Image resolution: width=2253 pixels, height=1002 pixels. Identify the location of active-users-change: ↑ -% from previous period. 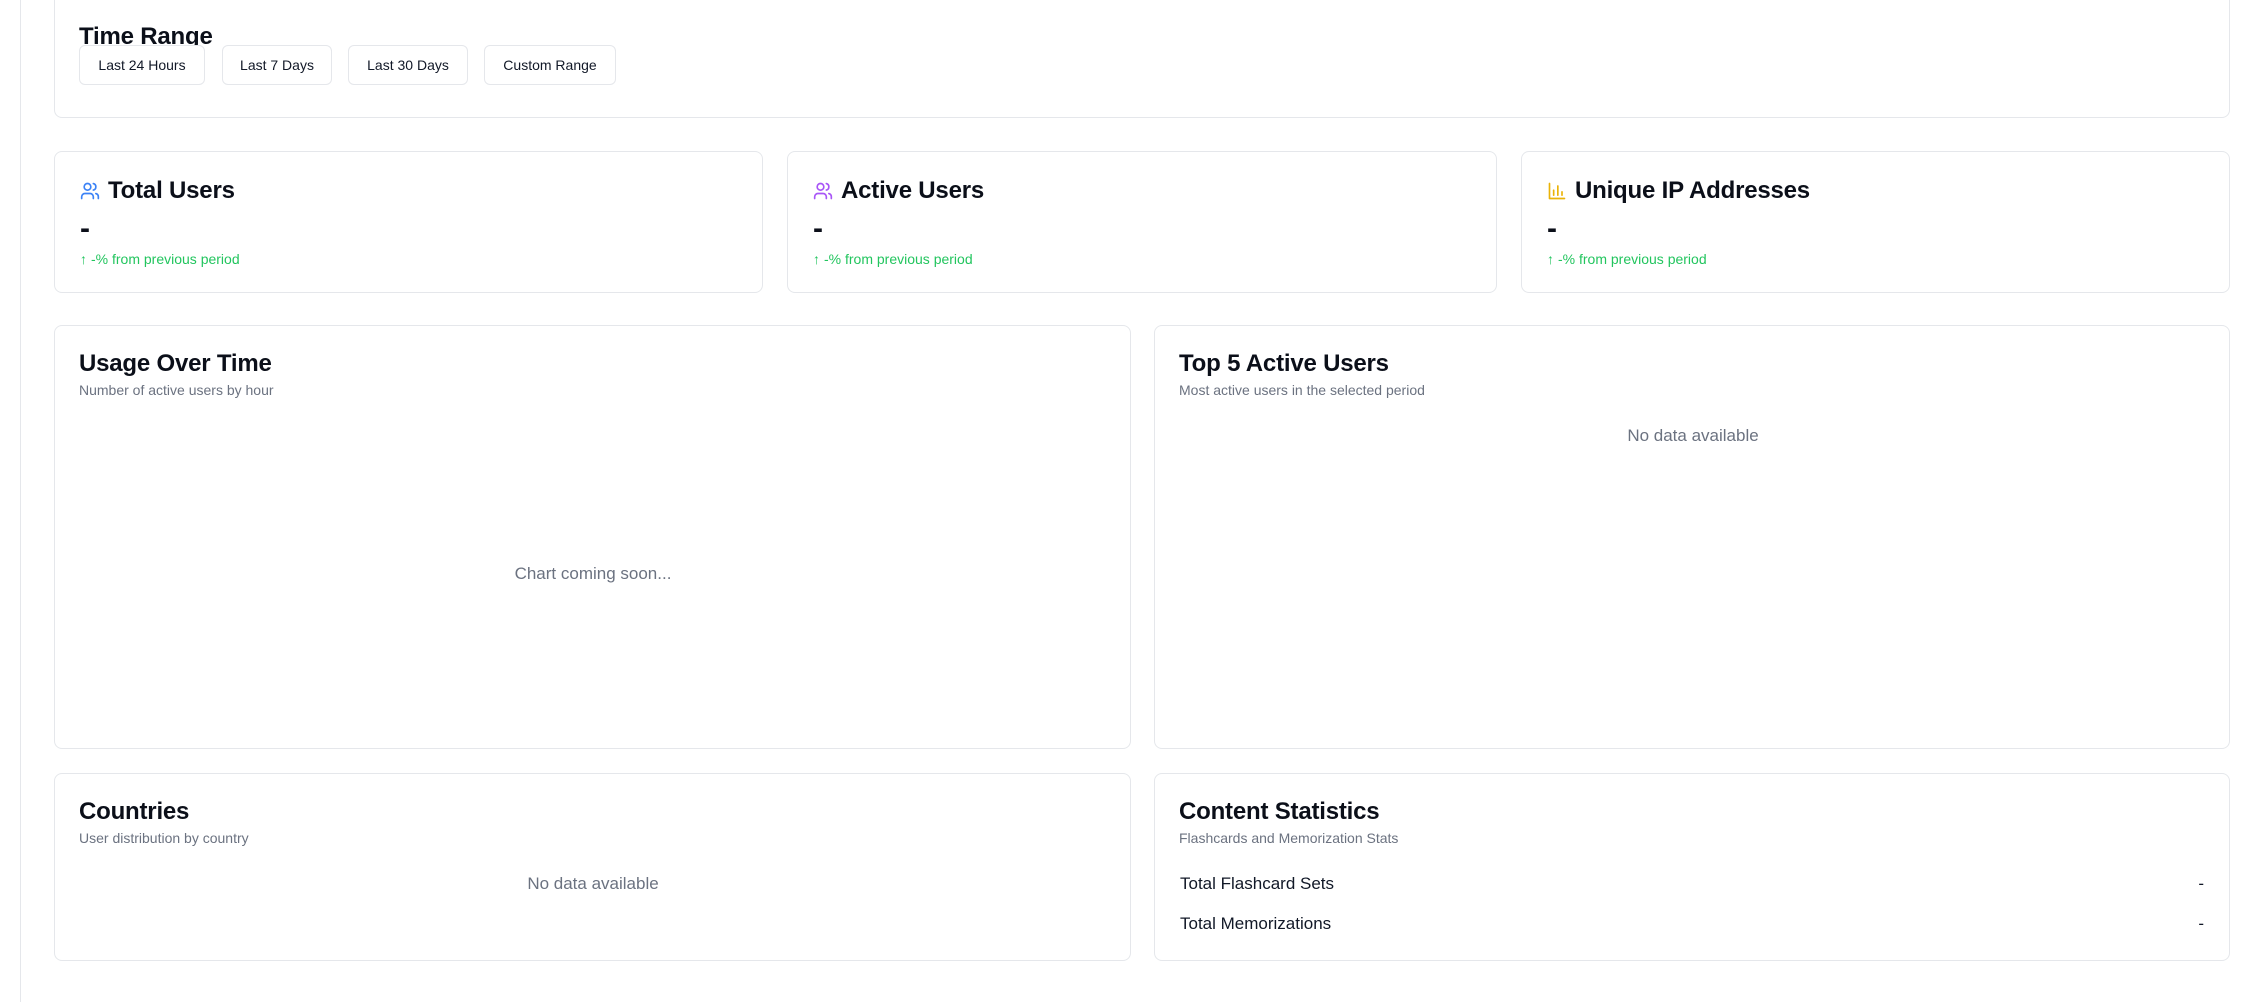
(893, 259).